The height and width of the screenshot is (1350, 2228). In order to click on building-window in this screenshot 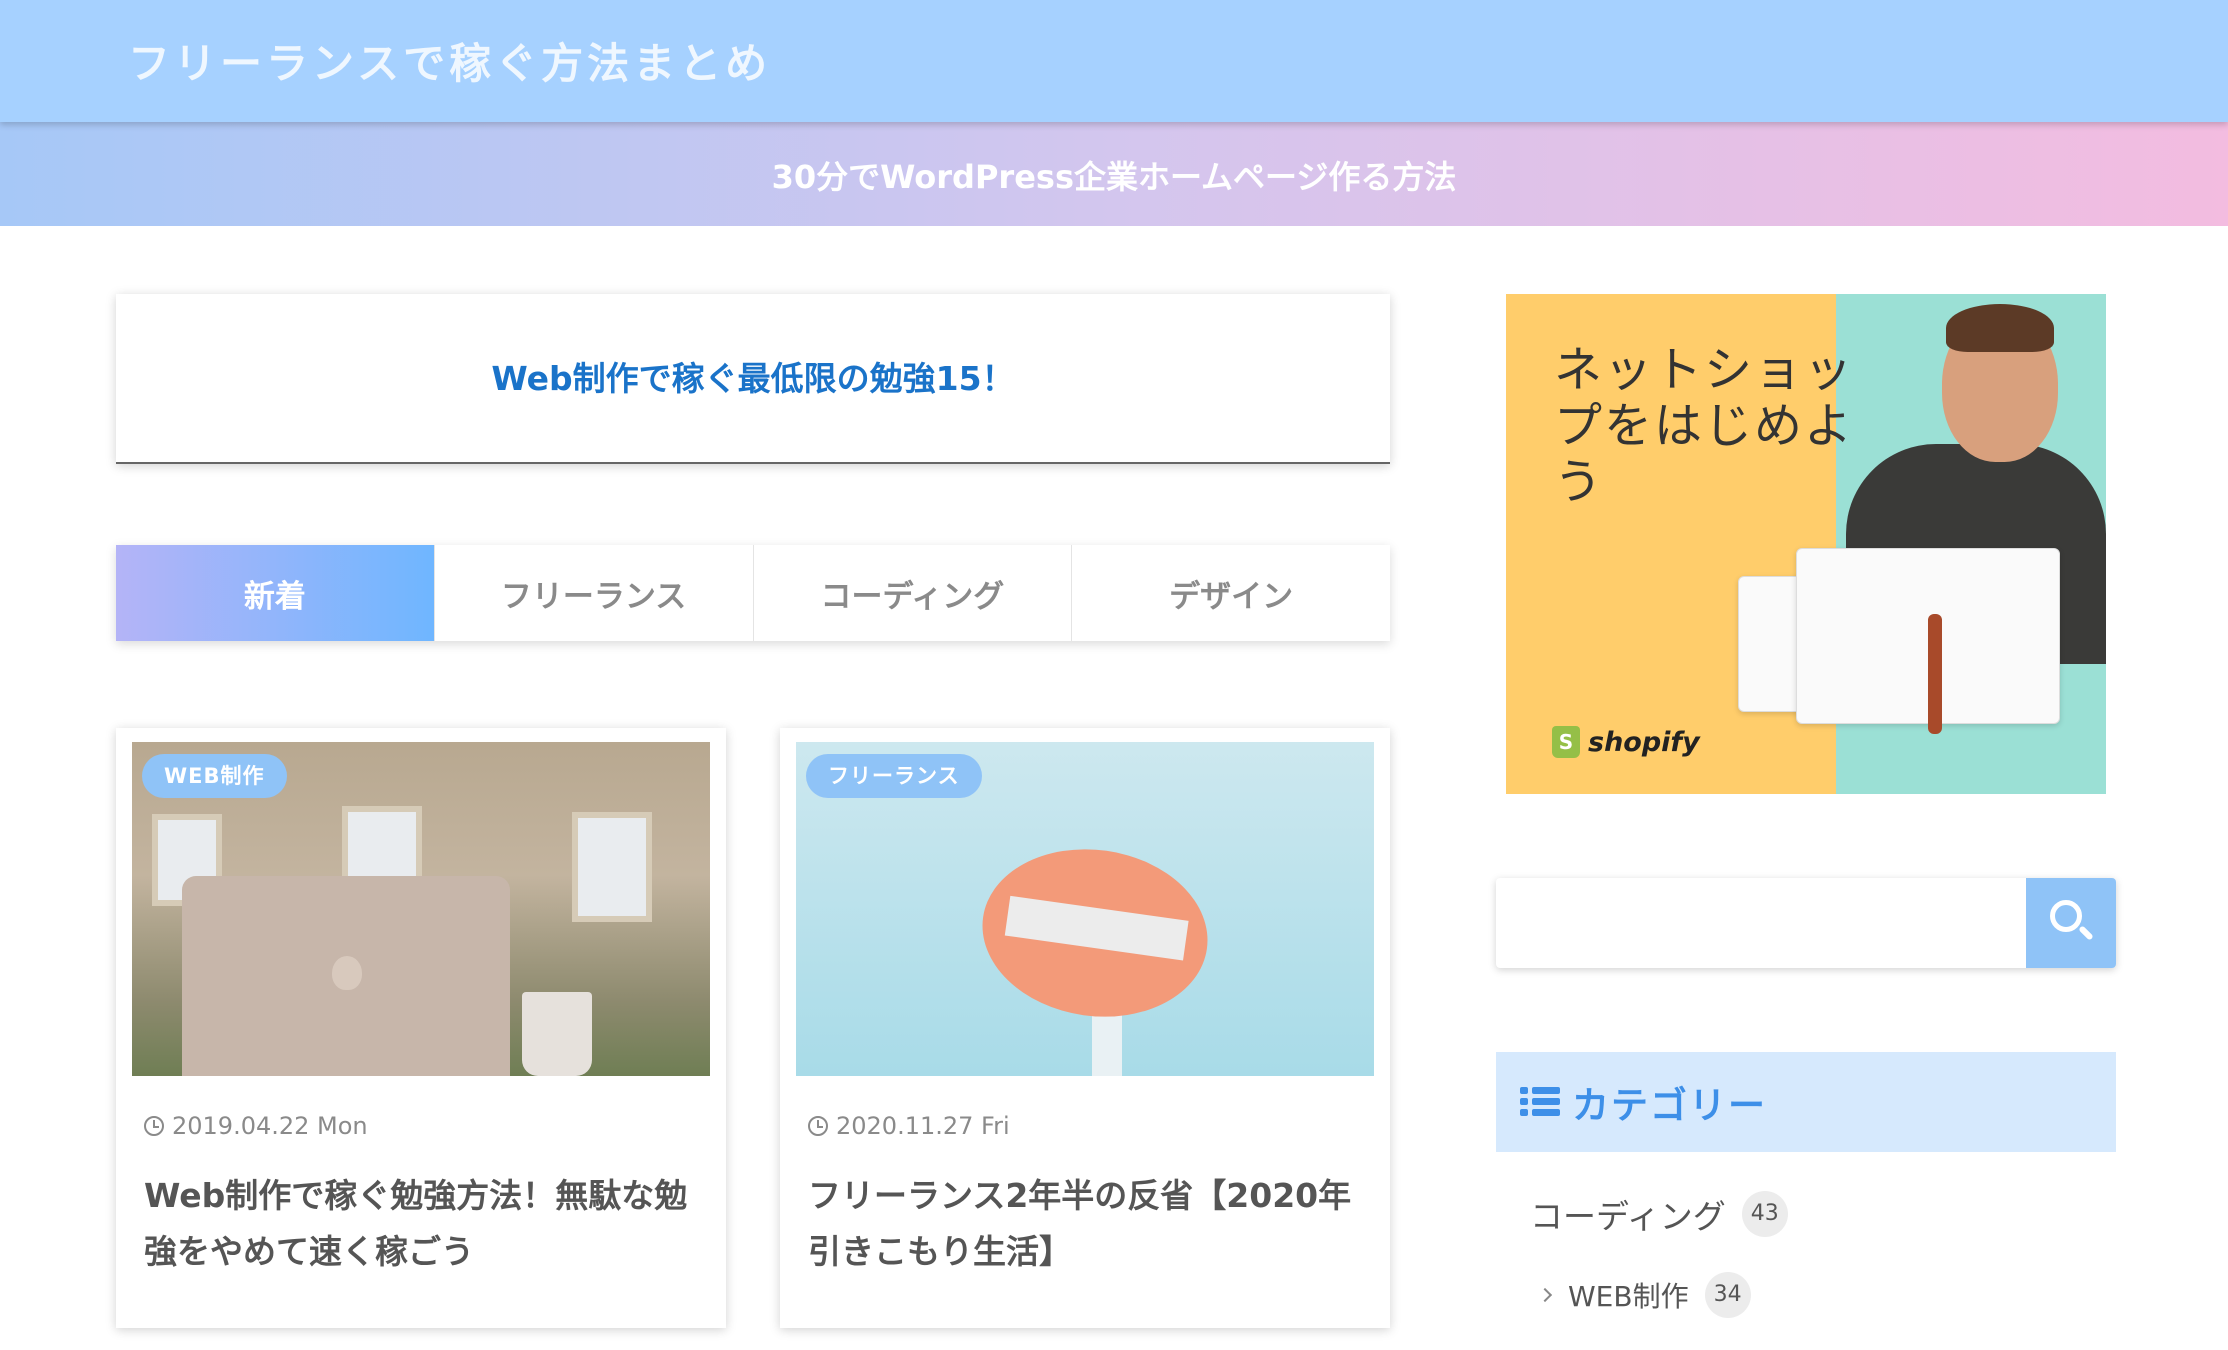, I will do `click(612, 867)`.